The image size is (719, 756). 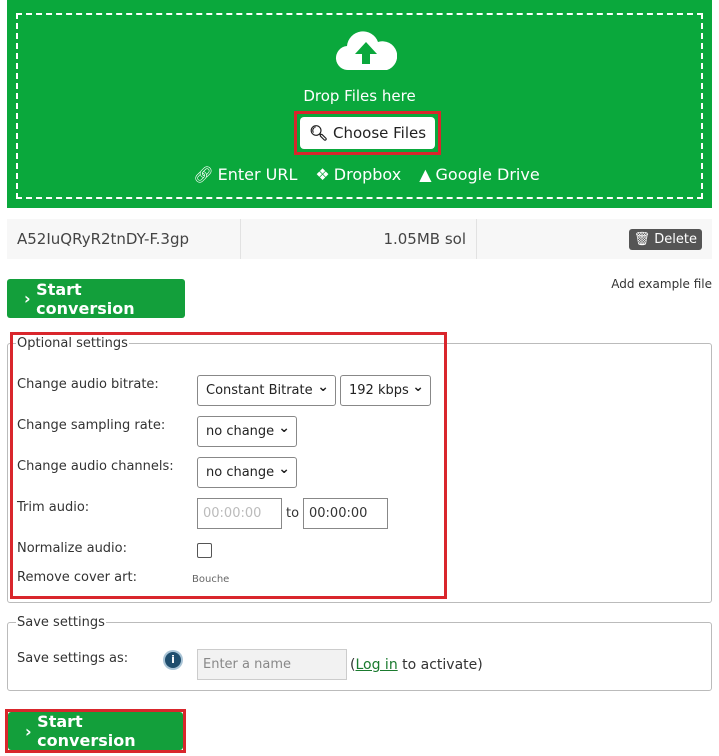 I want to click on choose-files-button: 🔍︎ Choose Files, so click(x=367, y=133).